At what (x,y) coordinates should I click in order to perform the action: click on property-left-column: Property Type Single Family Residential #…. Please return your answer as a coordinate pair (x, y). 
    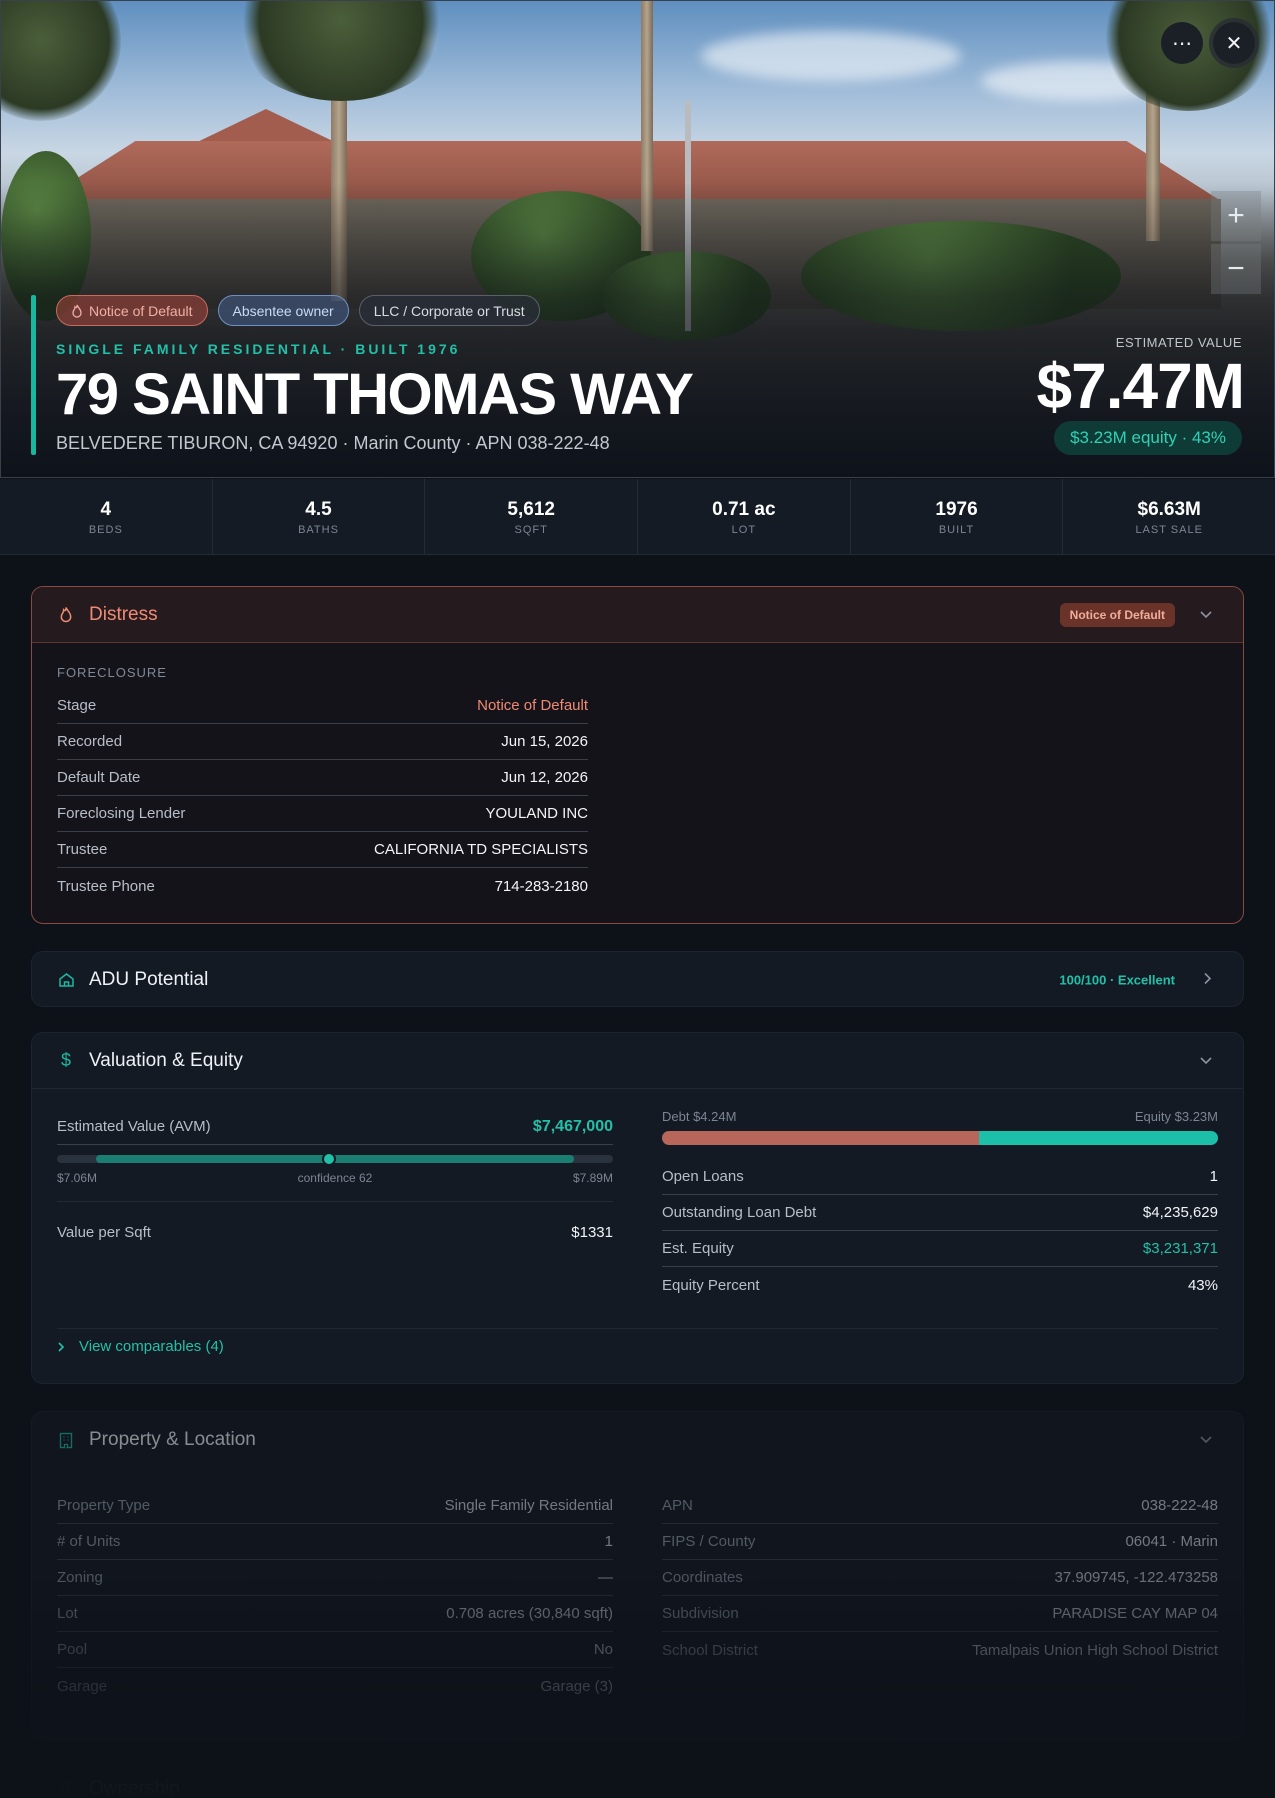
    Looking at the image, I should click on (335, 1596).